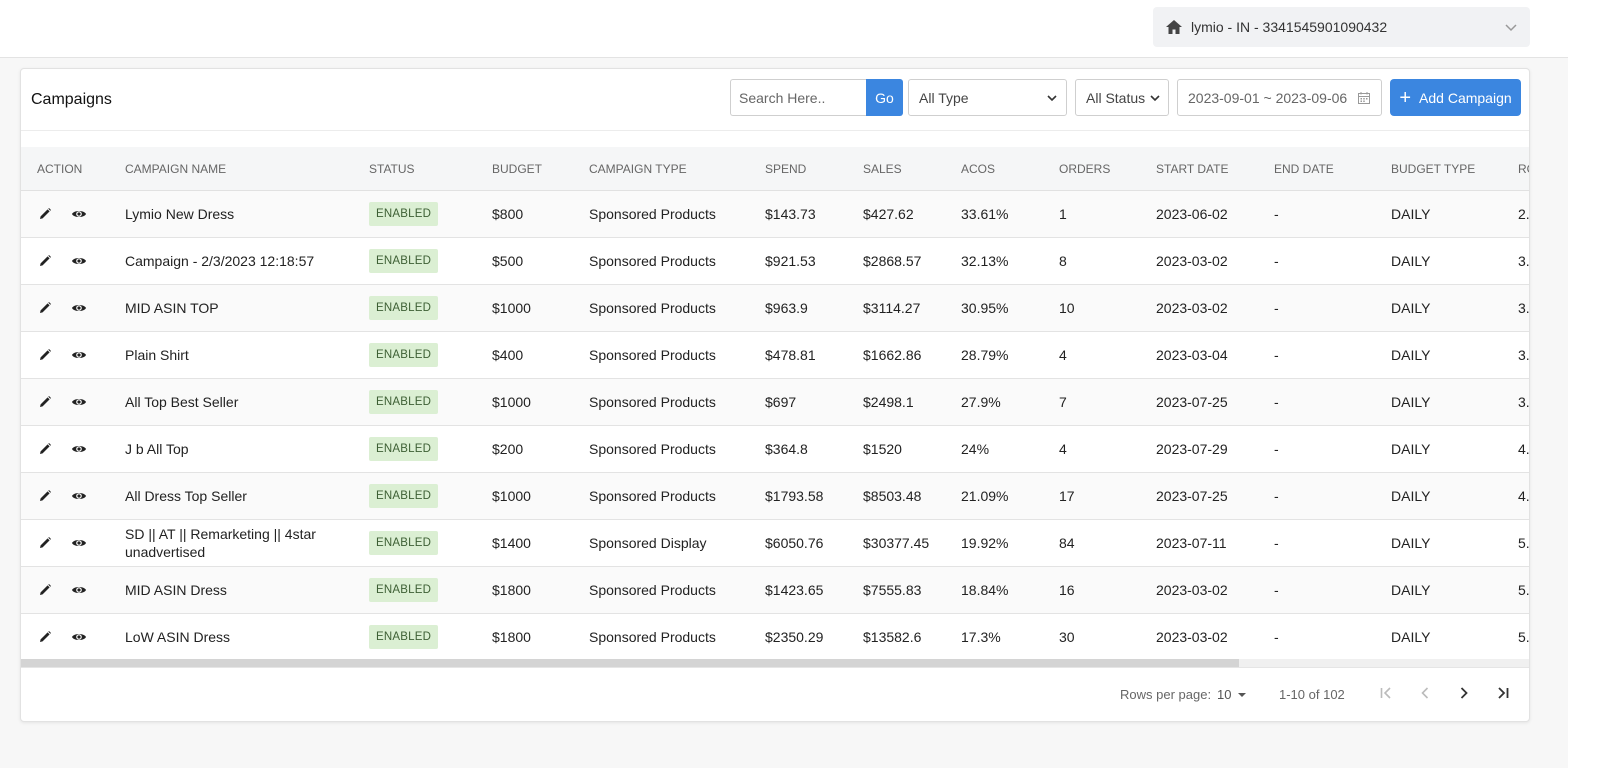  Describe the element at coordinates (892, 261) in the screenshot. I see `sales-cell: $2868.57` at that location.